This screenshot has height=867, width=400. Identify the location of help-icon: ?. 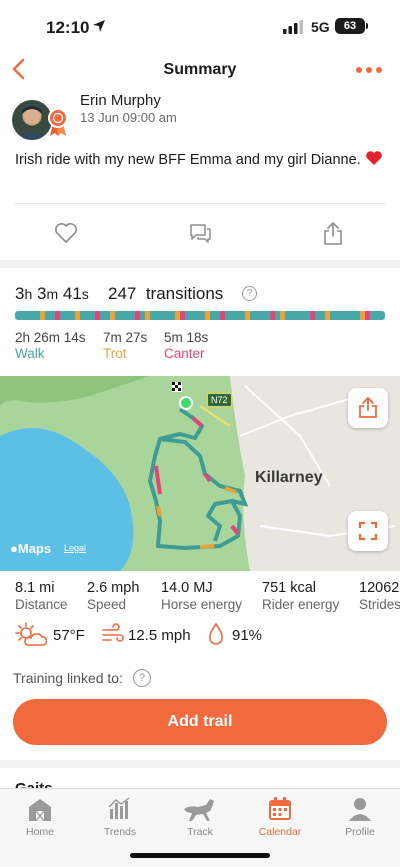
(249, 293).